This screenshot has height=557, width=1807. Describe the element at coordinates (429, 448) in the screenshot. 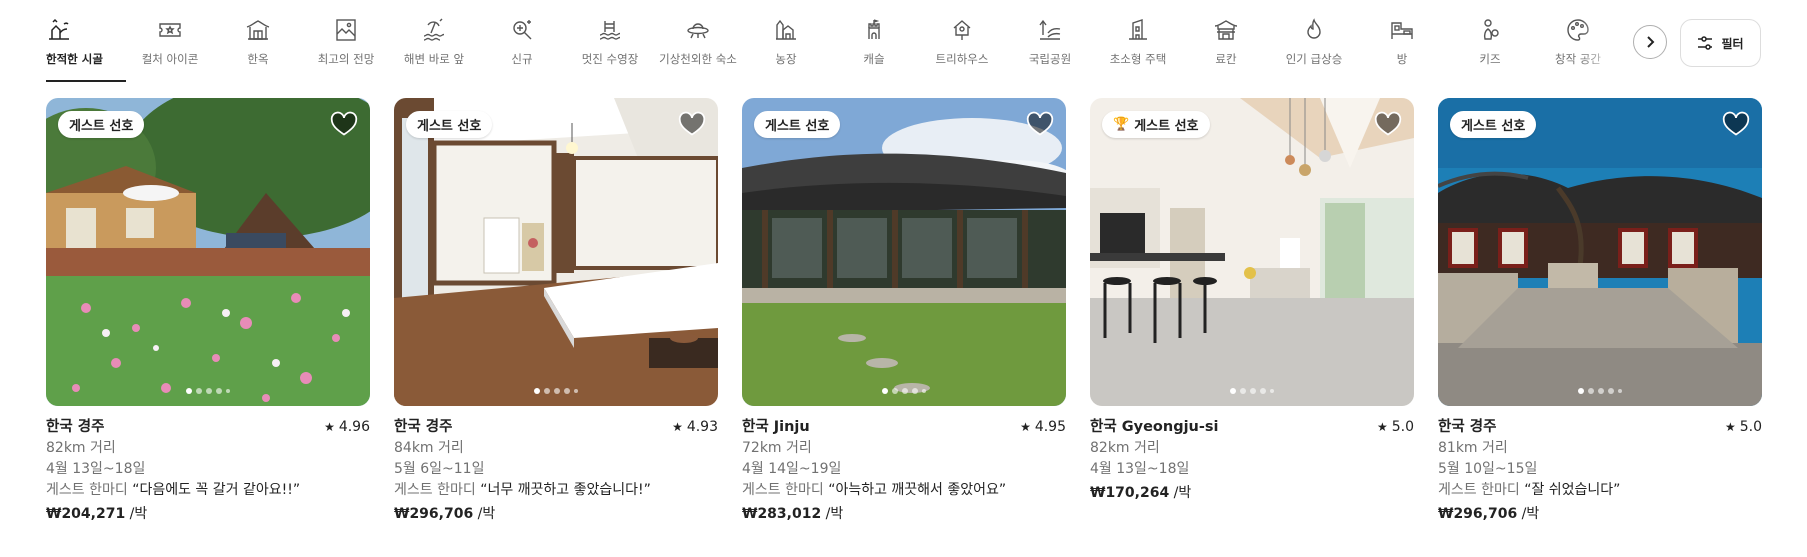

I see `listing-distance: 84km 거리` at that location.